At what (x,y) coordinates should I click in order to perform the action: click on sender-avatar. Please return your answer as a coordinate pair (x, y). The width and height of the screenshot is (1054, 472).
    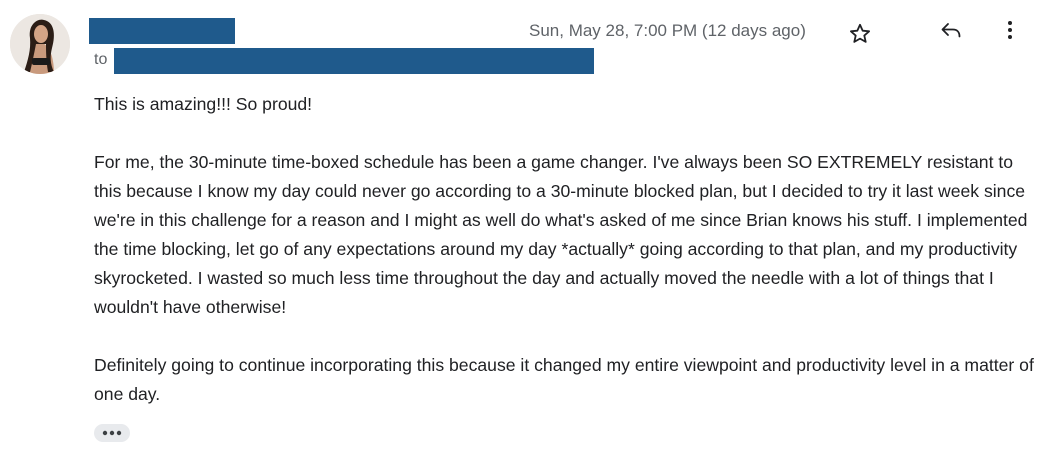
    Looking at the image, I should click on (40, 44).